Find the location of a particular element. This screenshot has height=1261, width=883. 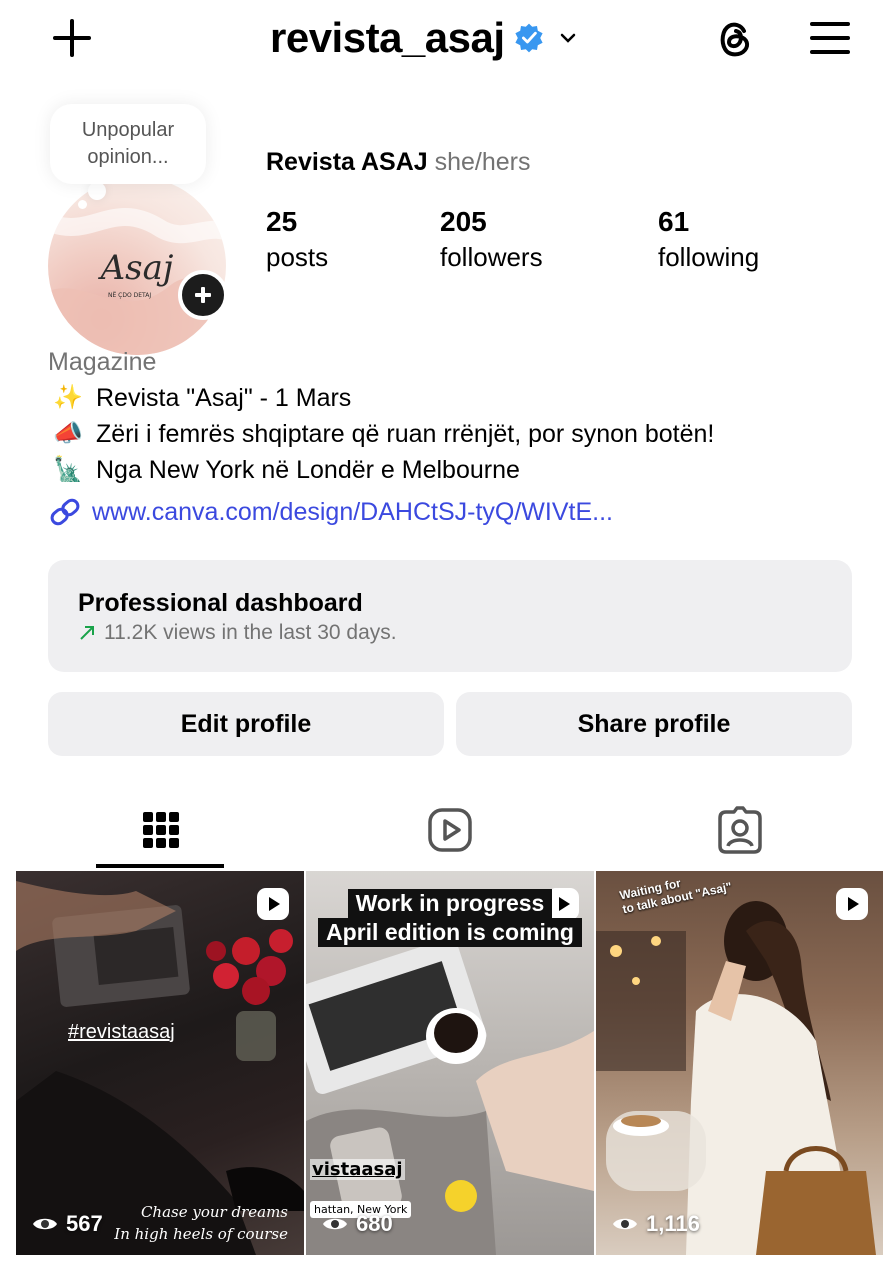

dashboard-subtitle: 11.2K views in the last 30 days. is located at coordinates (250, 632).